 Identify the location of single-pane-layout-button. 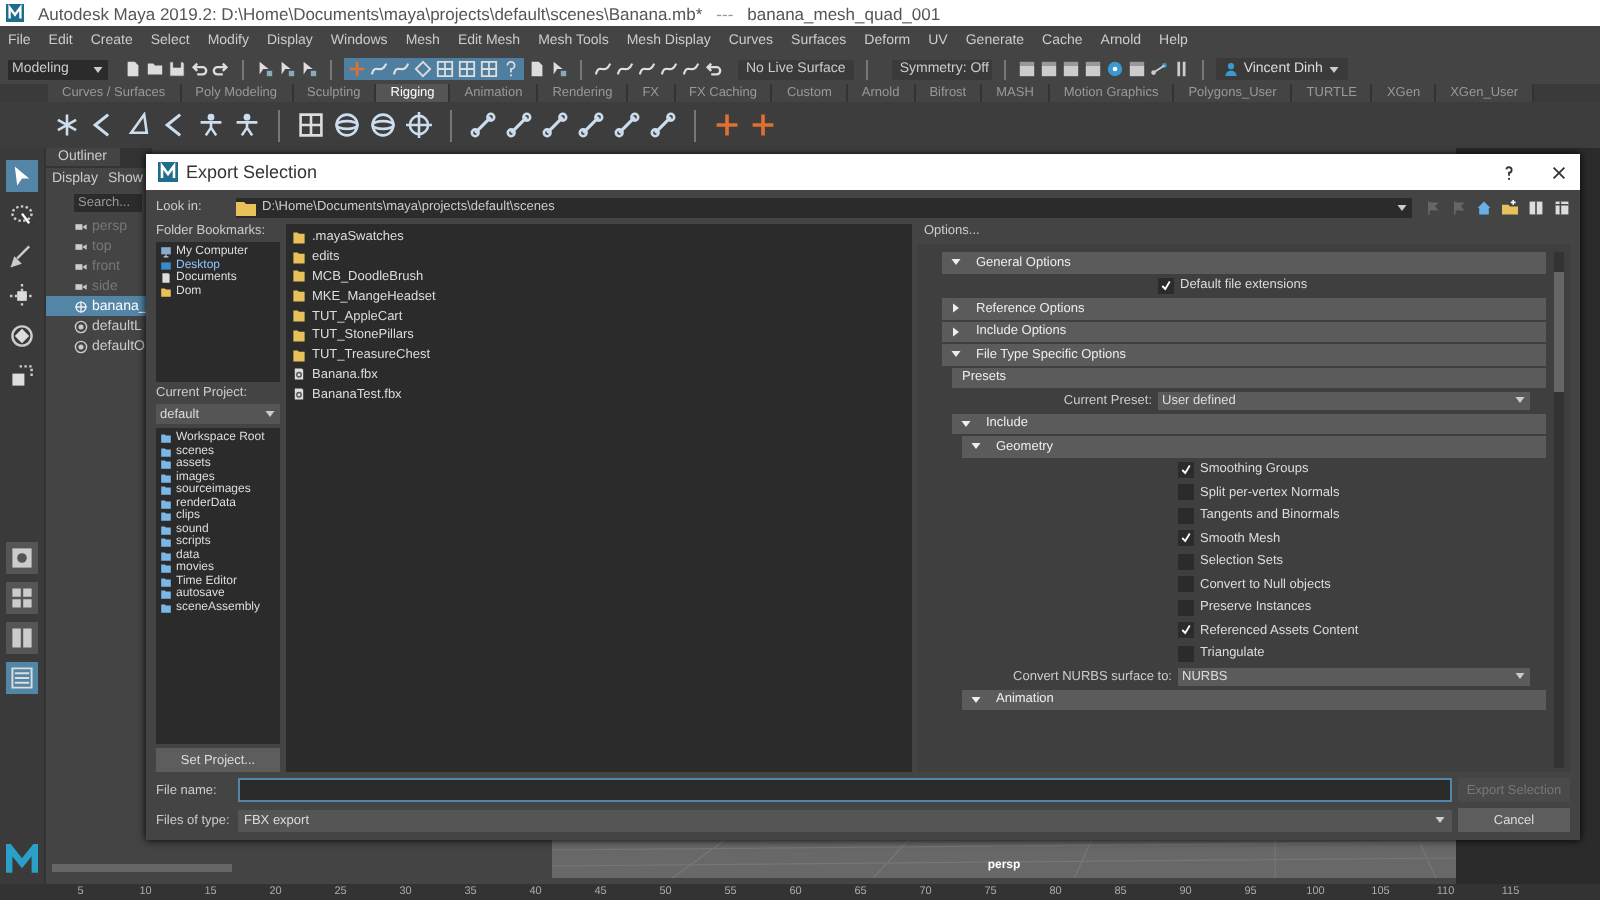
(22, 558).